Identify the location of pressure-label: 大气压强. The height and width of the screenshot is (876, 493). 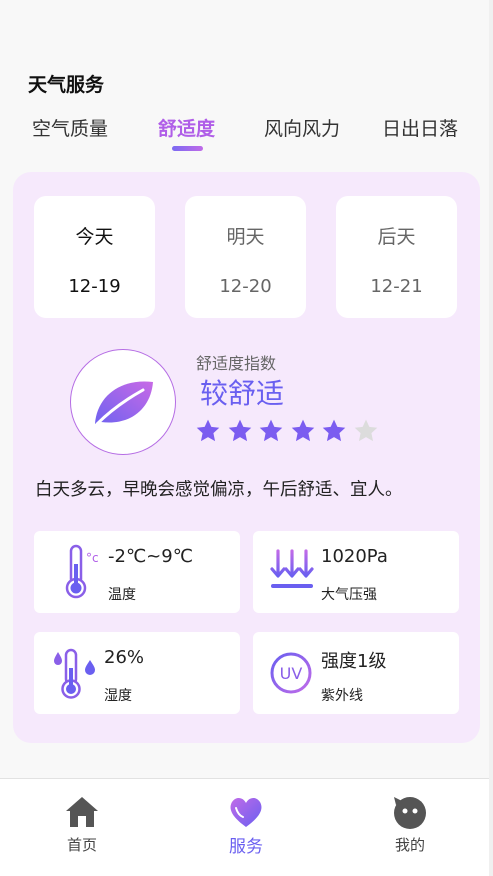
(349, 595).